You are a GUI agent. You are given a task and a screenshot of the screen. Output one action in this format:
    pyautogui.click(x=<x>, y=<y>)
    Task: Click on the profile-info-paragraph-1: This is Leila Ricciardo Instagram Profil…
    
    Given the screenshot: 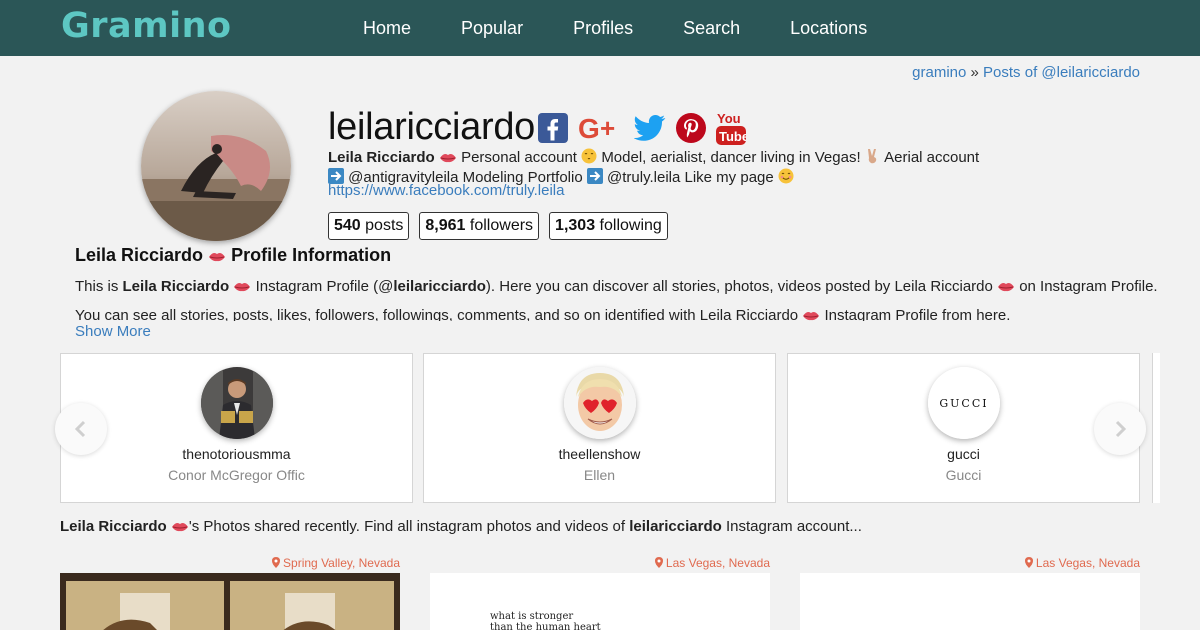 What is the action you would take?
    pyautogui.click(x=616, y=287)
    